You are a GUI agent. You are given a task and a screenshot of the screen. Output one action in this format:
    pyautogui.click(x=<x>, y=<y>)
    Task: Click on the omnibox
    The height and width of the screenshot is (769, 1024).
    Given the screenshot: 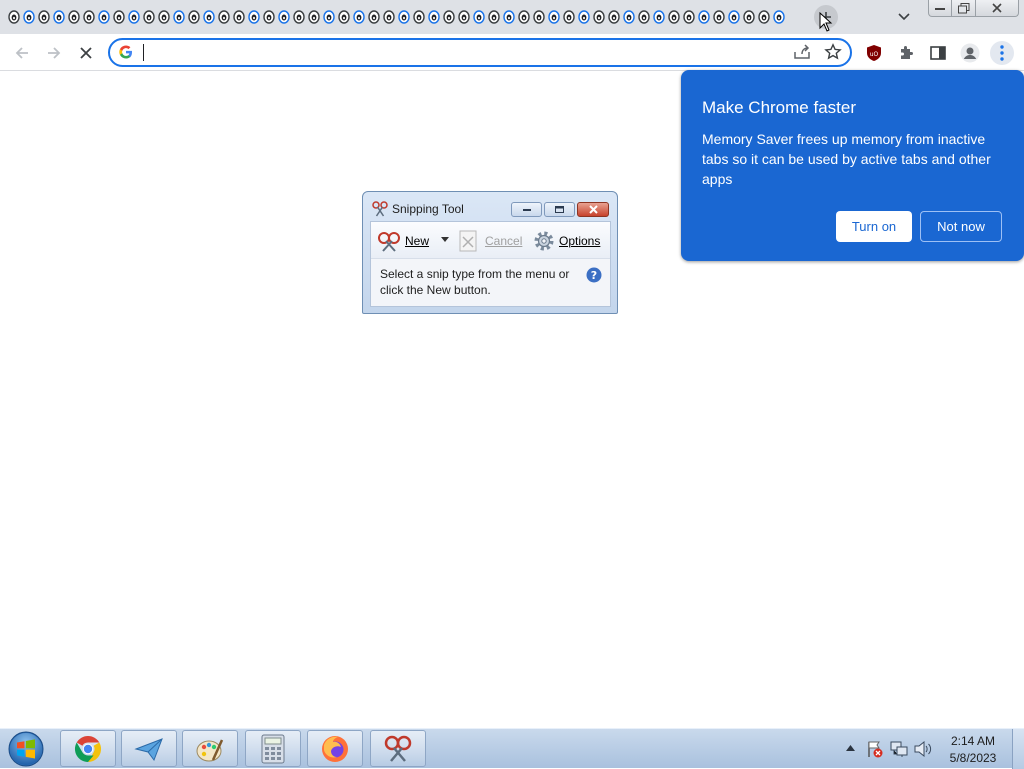 What is the action you would take?
    pyautogui.click(x=480, y=52)
    